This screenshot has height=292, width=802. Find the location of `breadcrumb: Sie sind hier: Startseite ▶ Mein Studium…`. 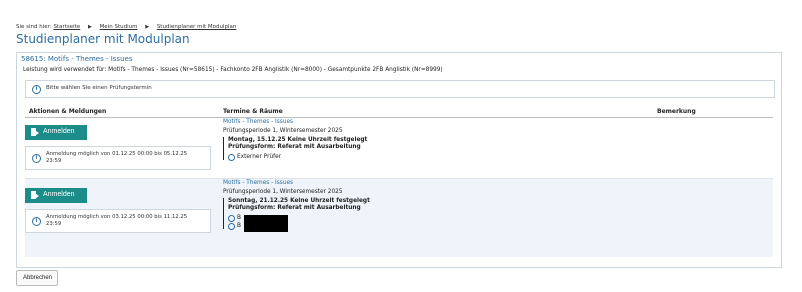

breadcrumb: Sie sind hier: Startseite ▶ Mein Studium… is located at coordinates (126, 27).